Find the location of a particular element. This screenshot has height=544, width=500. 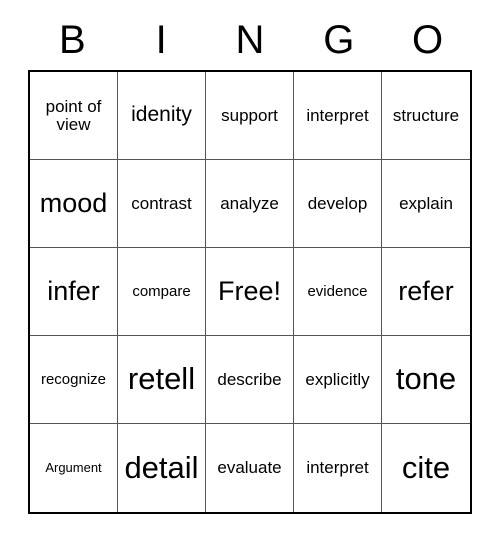

bingo-cell: recognize is located at coordinates (74, 380).